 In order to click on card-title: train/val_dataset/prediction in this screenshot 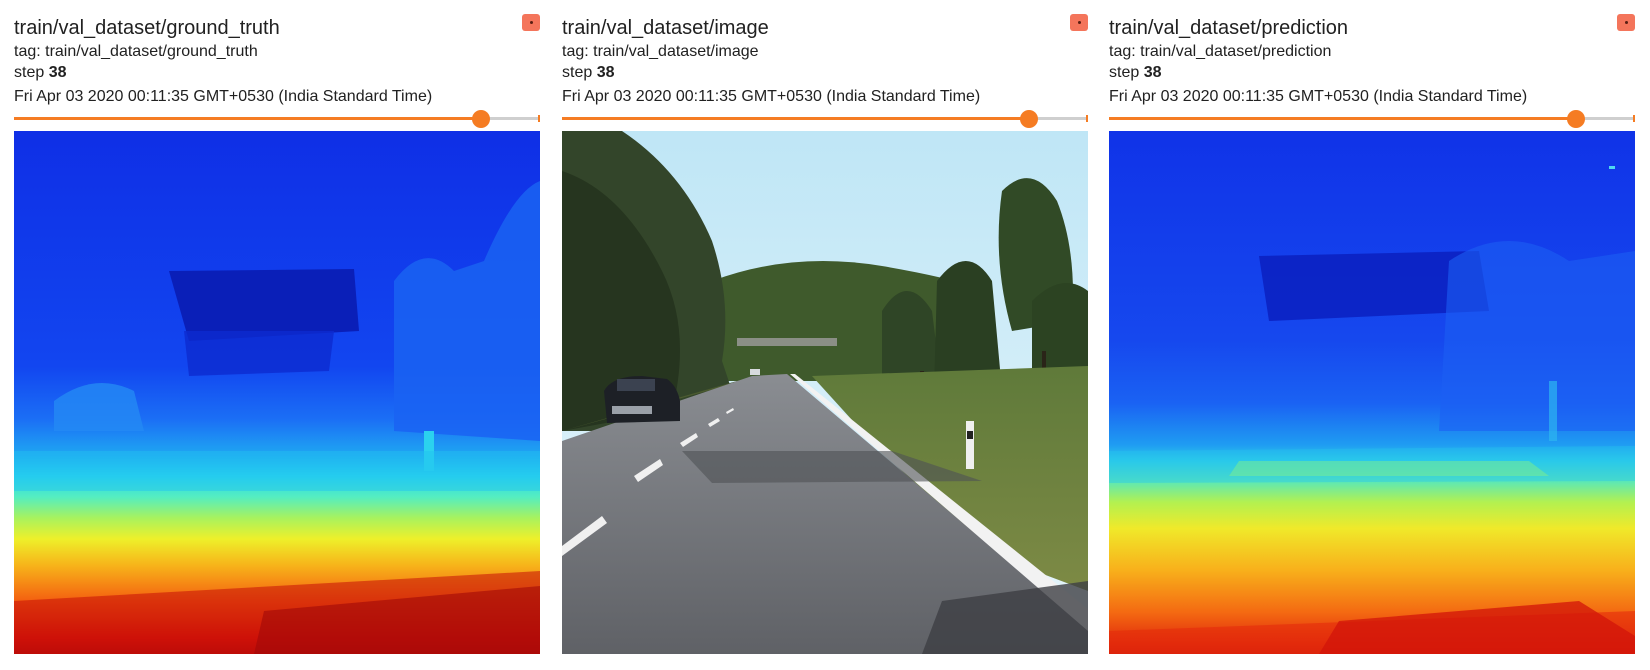, I will do `click(1229, 28)`.